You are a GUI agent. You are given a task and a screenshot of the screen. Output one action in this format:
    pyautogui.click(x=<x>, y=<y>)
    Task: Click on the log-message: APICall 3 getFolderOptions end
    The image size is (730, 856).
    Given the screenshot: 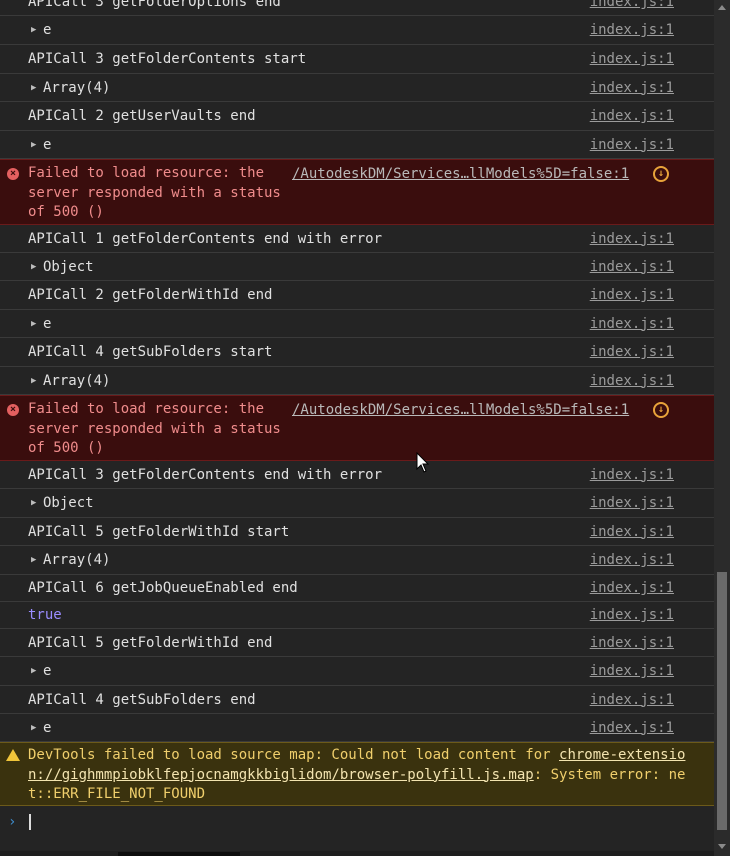 What is the action you would take?
    pyautogui.click(x=154, y=5)
    